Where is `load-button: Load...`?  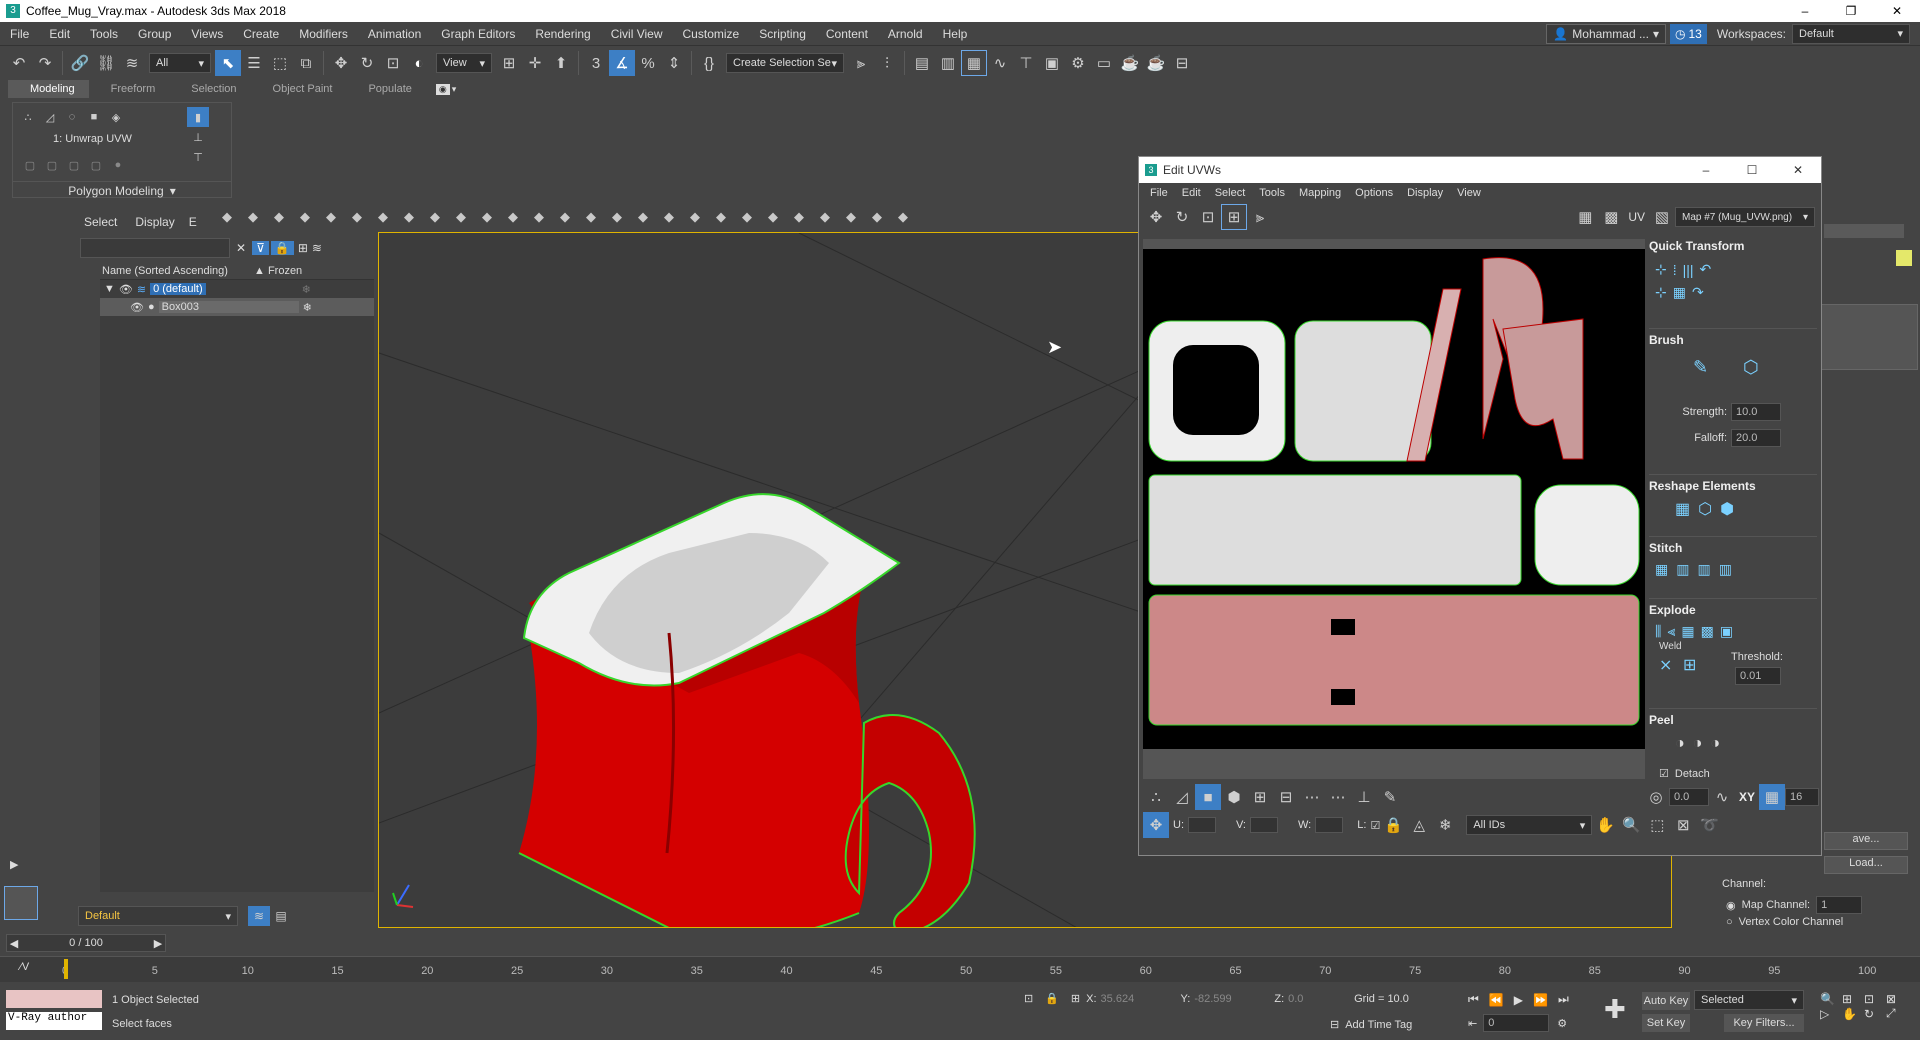
load-button: Load... is located at coordinates (1866, 865).